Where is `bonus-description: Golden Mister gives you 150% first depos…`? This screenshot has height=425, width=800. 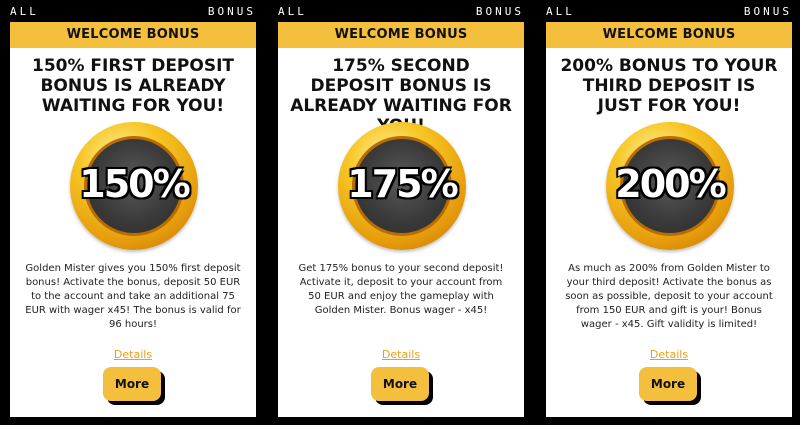
bonus-description: Golden Mister gives you 150% first depos… is located at coordinates (133, 296).